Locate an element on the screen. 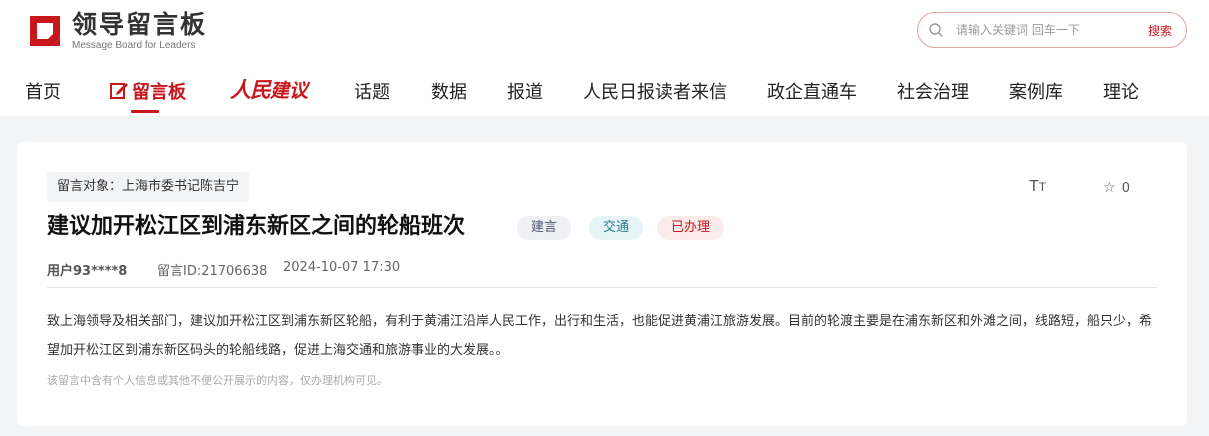  logo-title: 领导留言板 is located at coordinates (140, 24).